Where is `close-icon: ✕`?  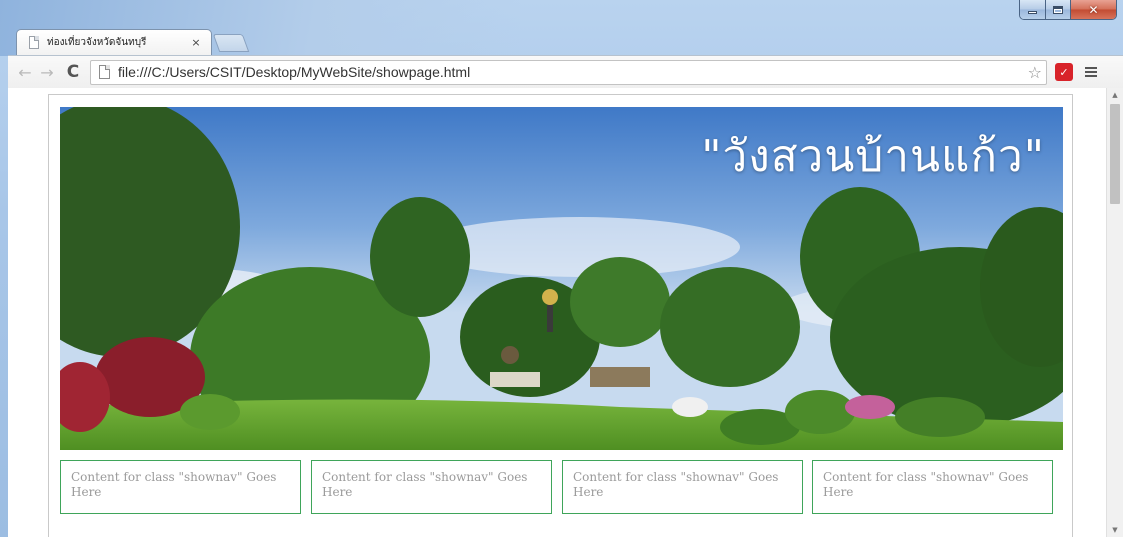 close-icon: ✕ is located at coordinates (1093, 9).